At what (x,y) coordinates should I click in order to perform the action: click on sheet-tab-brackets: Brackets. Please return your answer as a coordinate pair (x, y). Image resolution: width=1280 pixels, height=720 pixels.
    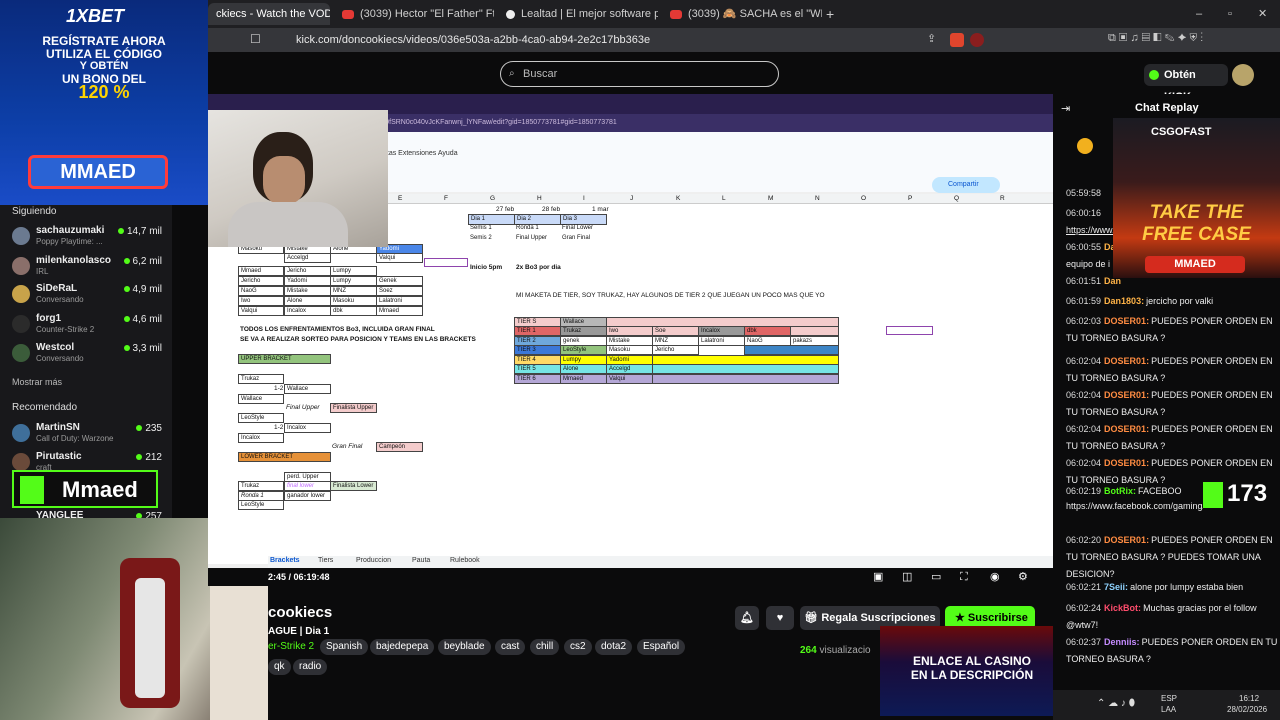
    Looking at the image, I should click on (285, 560).